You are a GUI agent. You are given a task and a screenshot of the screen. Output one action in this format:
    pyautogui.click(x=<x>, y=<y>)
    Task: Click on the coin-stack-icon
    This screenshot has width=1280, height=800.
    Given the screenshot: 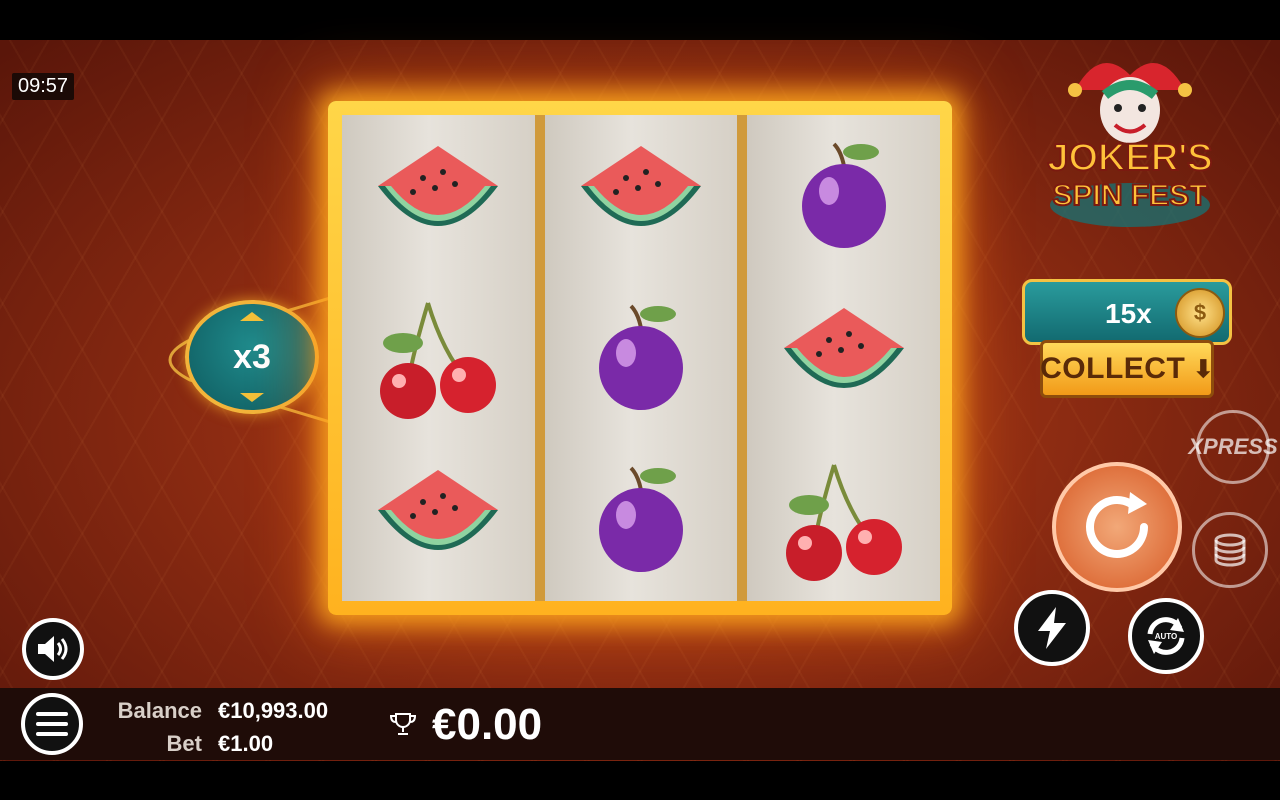 What is the action you would take?
    pyautogui.click(x=1230, y=550)
    